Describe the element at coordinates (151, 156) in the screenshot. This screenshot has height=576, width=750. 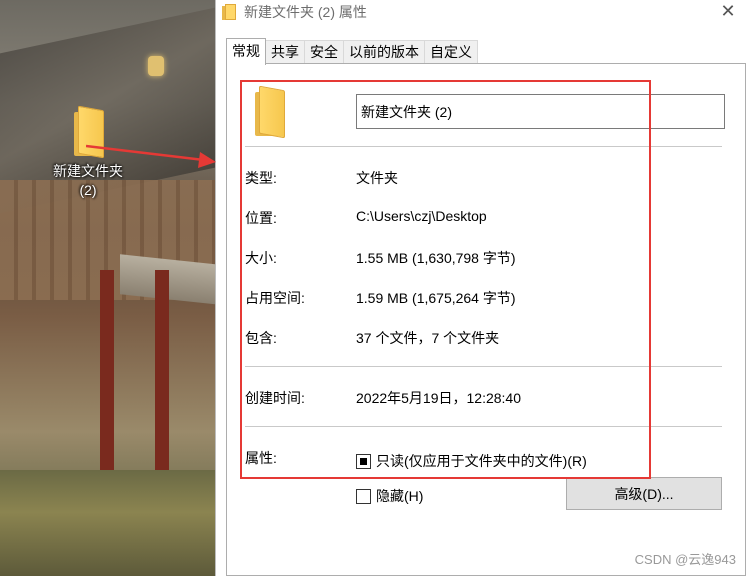
I see `red-arrow-icon` at that location.